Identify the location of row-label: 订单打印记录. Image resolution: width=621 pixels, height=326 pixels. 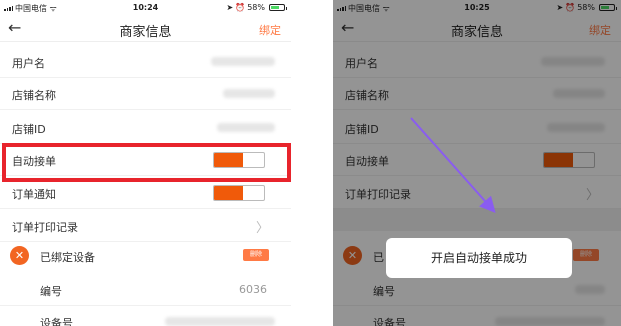
(45, 227).